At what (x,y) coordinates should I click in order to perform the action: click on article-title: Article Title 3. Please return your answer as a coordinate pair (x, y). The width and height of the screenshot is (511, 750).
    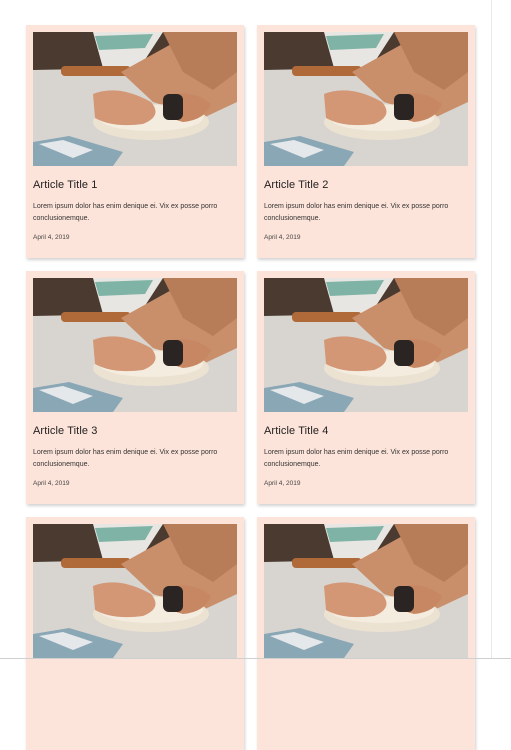
    Looking at the image, I should click on (135, 431).